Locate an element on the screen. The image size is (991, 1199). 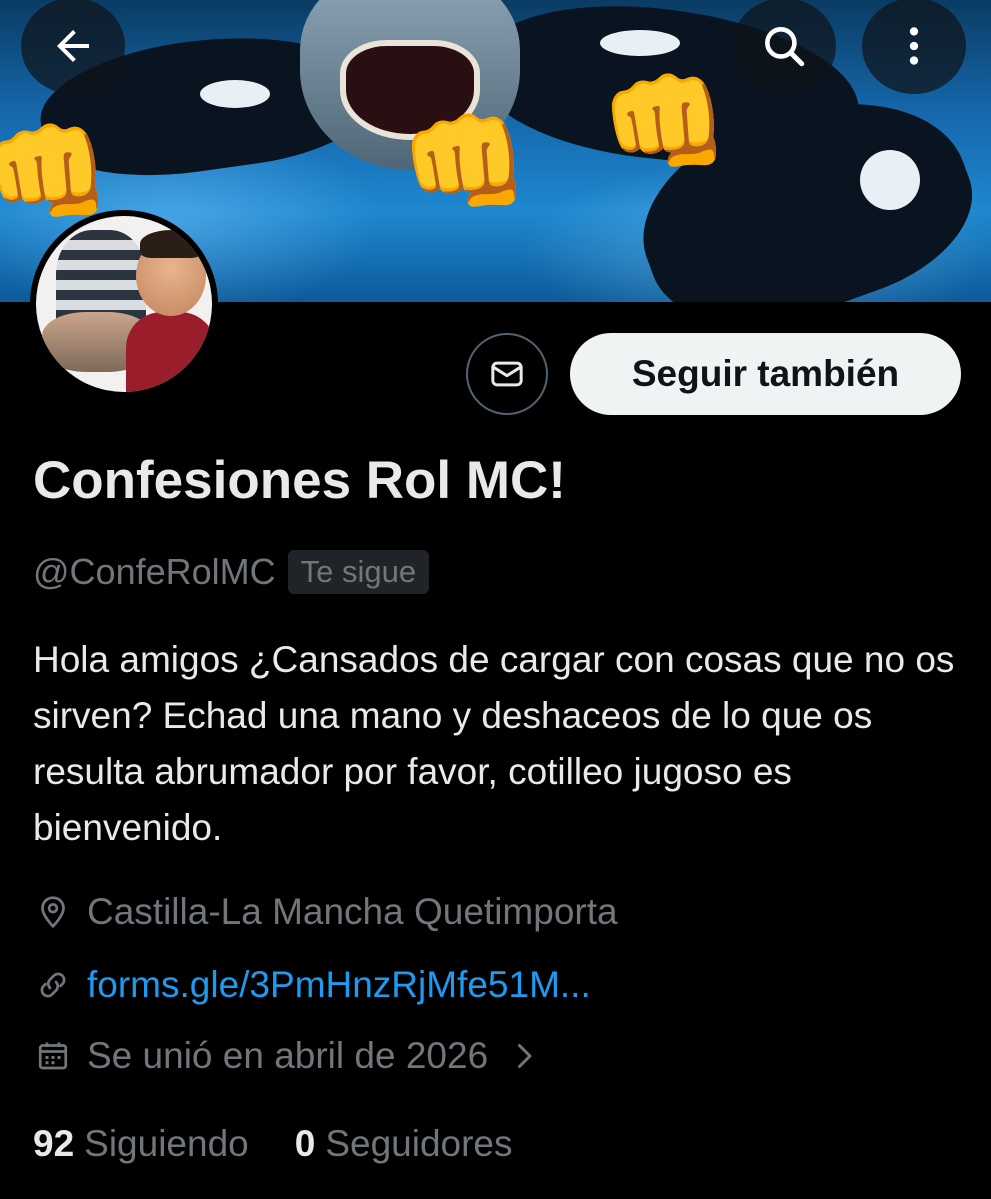
joined-row: Se unió en abril de 2026 is located at coordinates (285, 1056).